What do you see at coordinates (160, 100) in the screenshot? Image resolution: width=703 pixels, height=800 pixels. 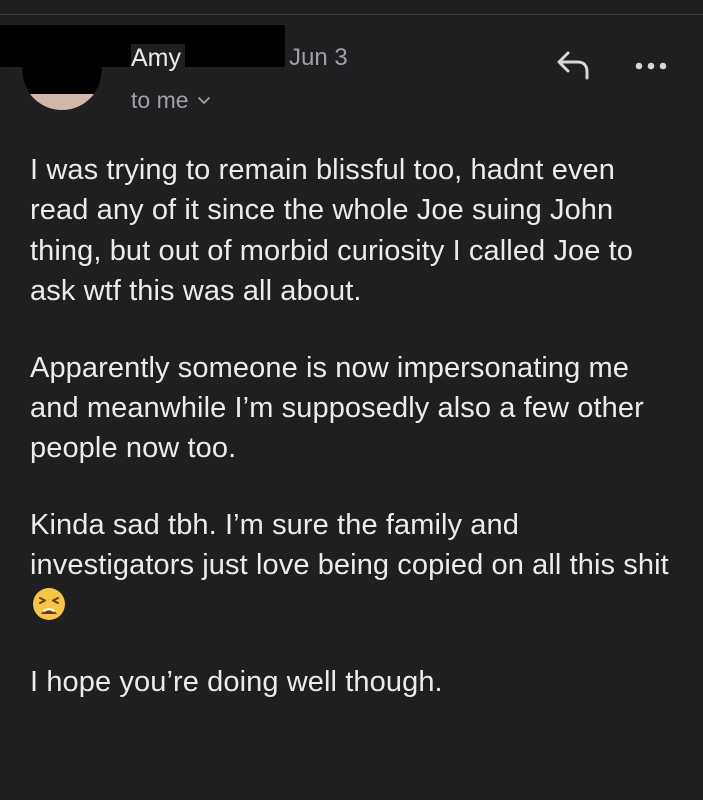 I see `recipient-label: to me` at bounding box center [160, 100].